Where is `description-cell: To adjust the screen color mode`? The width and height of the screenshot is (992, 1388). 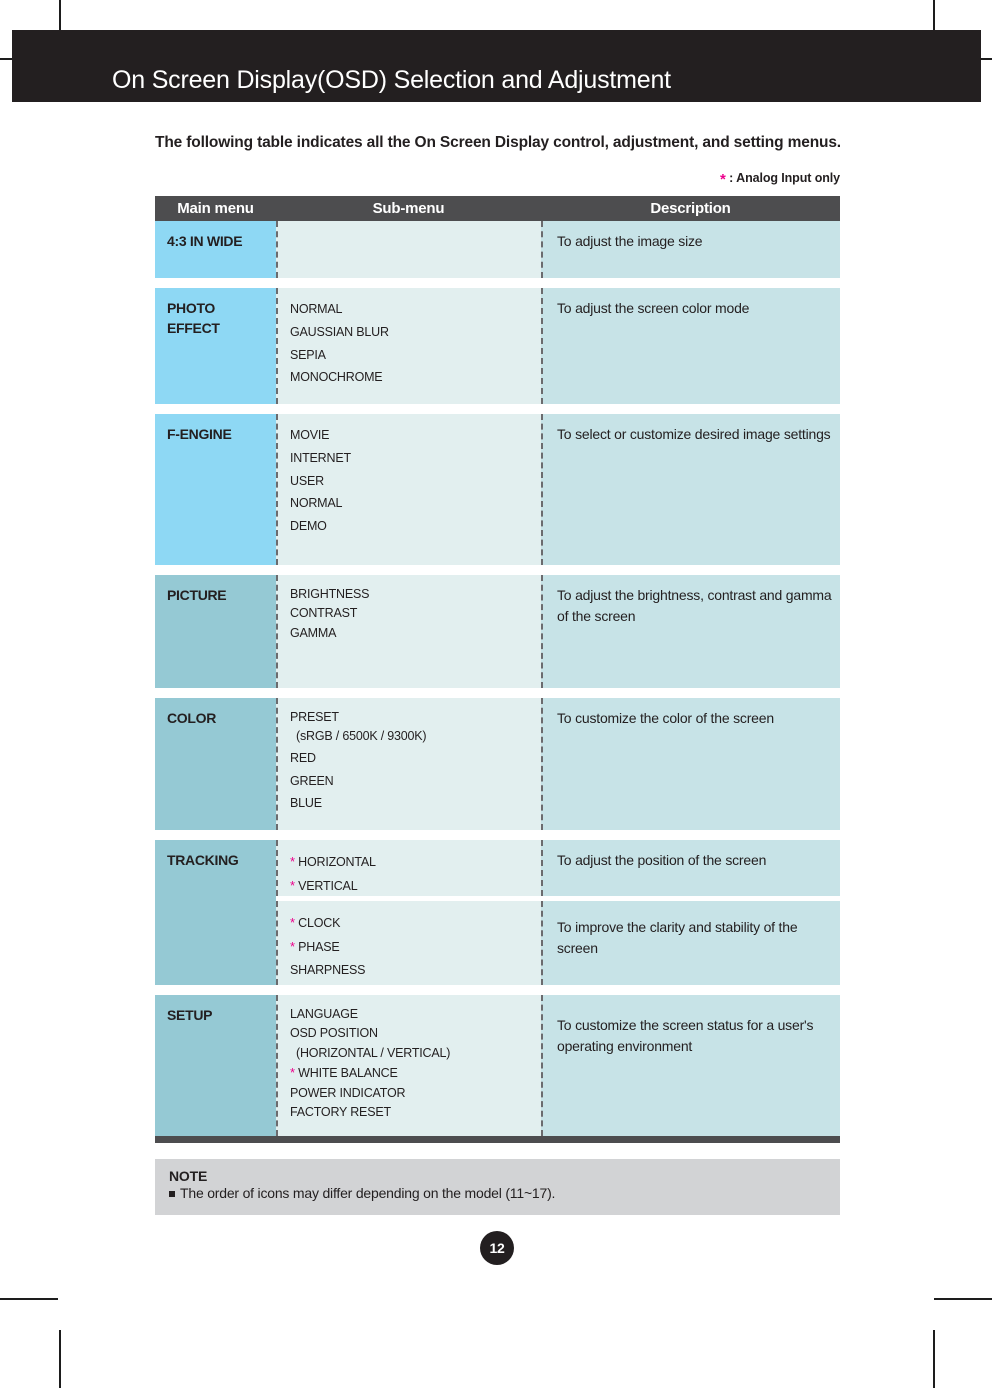 description-cell: To adjust the screen color mode is located at coordinates (690, 346).